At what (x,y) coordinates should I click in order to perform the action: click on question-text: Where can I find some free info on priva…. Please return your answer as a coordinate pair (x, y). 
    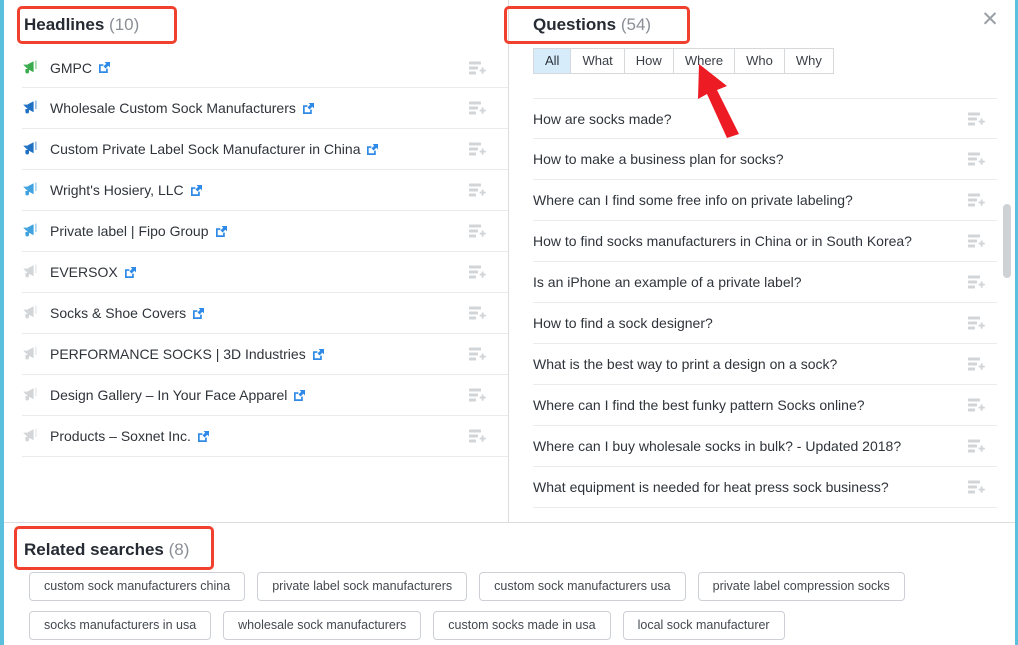
    Looking at the image, I should click on (693, 200).